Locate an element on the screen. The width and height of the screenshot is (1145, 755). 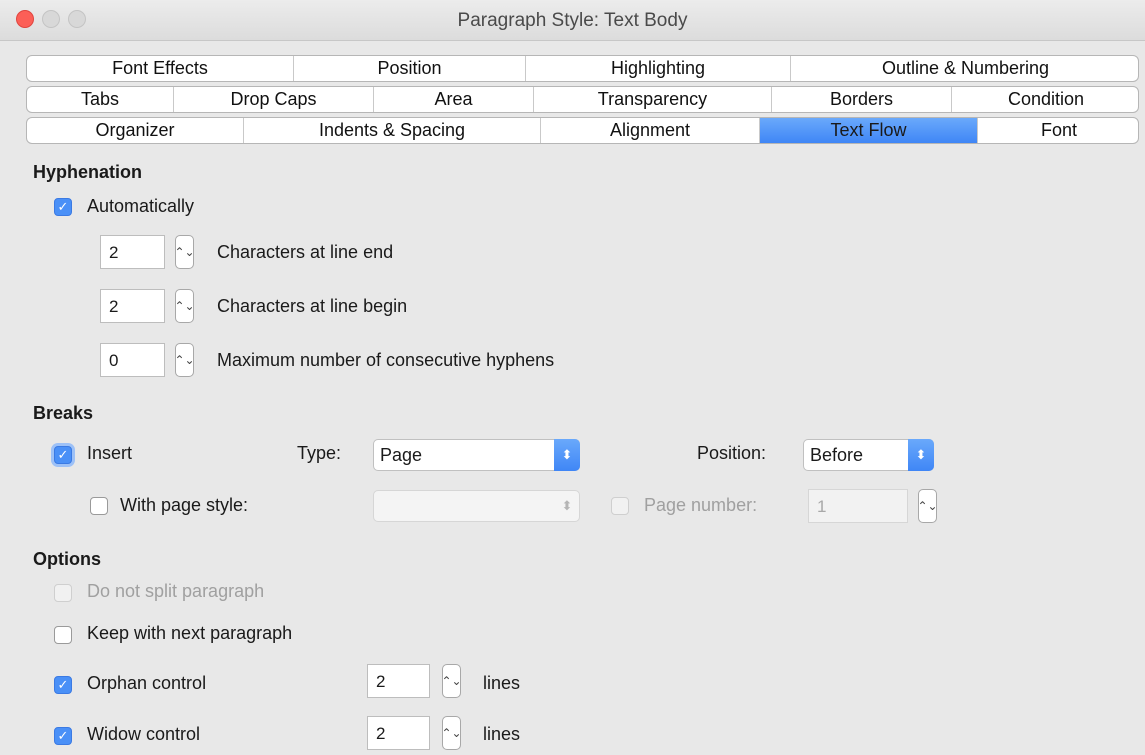
insert-label: Insert is located at coordinates (110, 453).